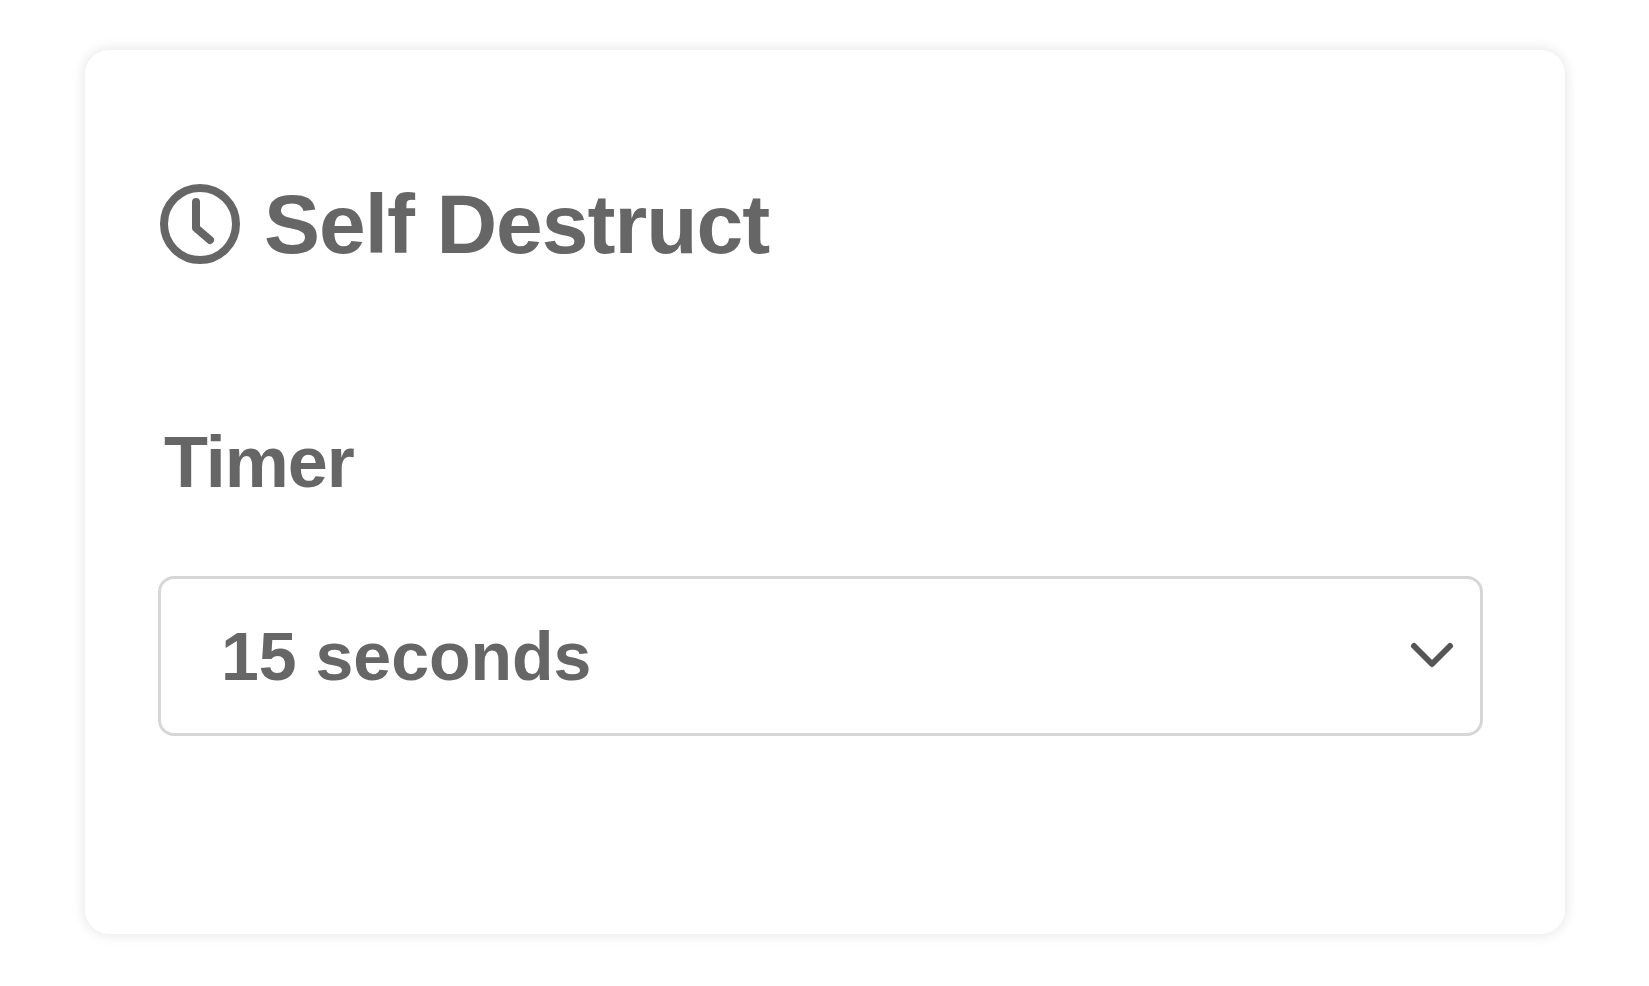 The image size is (1649, 986). Describe the element at coordinates (1432, 656) in the screenshot. I see `chevron-down-icon` at that location.